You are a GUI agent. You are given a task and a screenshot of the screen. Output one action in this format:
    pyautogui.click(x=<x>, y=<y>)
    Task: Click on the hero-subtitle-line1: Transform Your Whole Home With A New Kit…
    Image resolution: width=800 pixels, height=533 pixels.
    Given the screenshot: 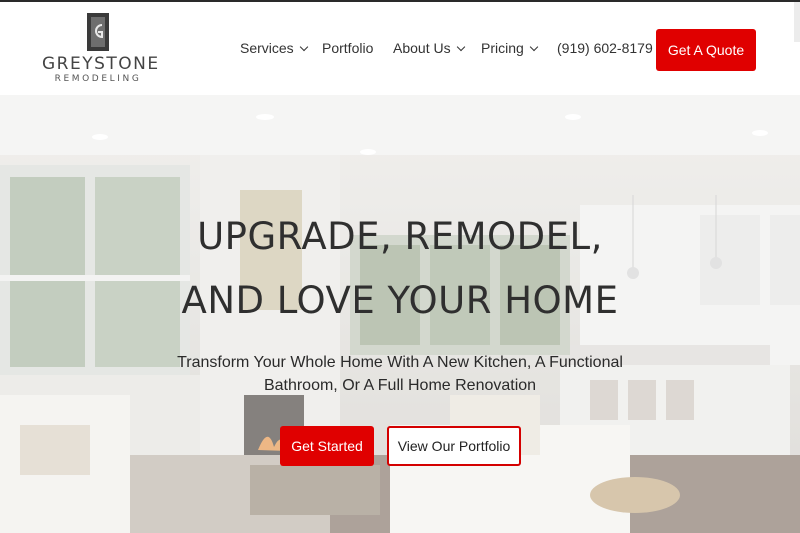 What is the action you would take?
    pyautogui.click(x=400, y=362)
    